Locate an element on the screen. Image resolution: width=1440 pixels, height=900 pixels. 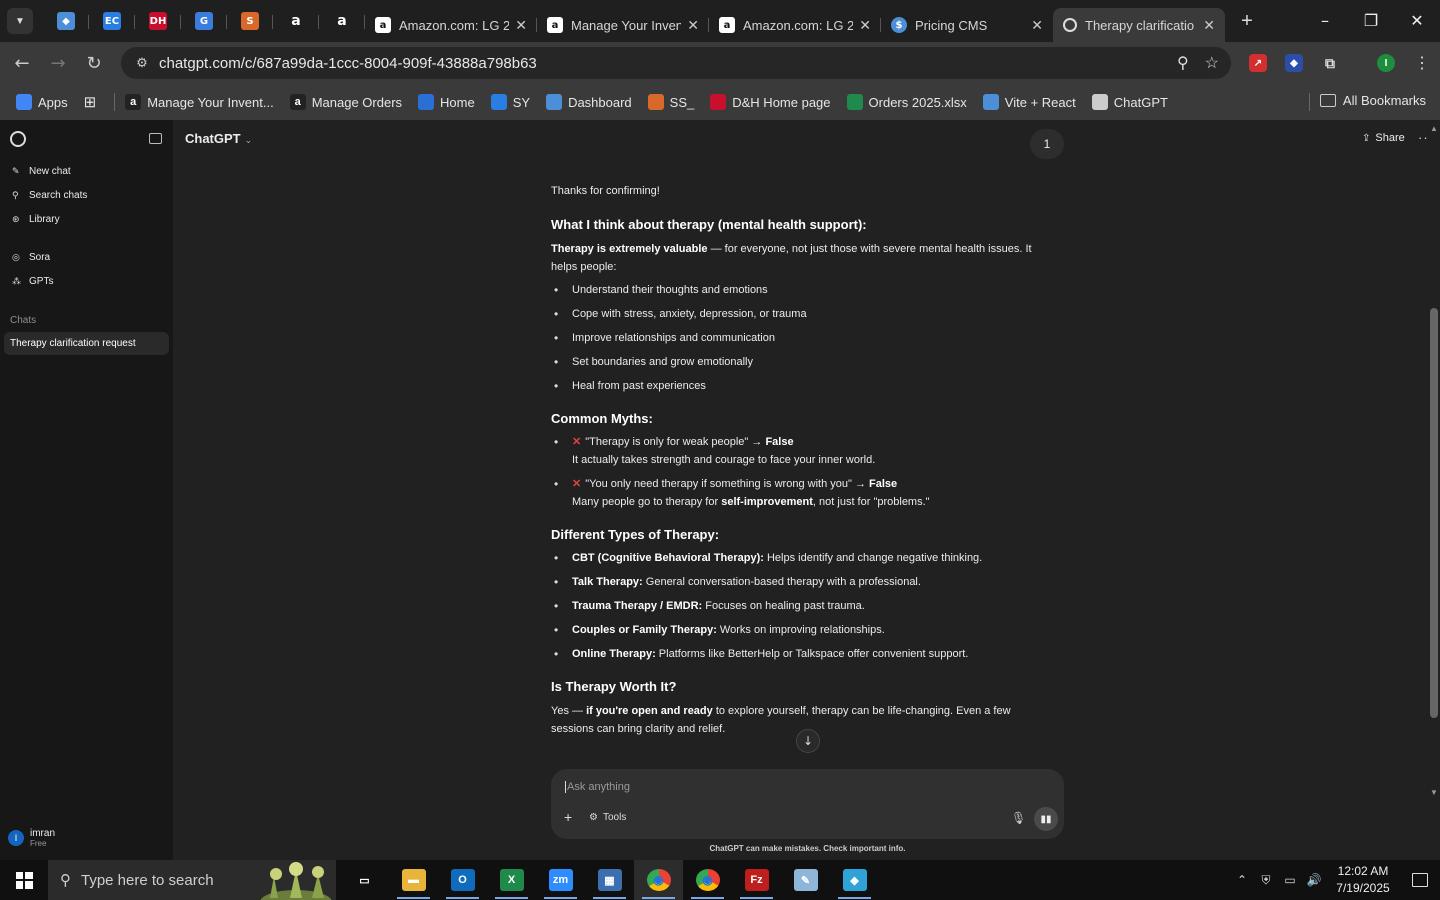
bookmark-item: ChatGPT is located at coordinates (1129, 102).